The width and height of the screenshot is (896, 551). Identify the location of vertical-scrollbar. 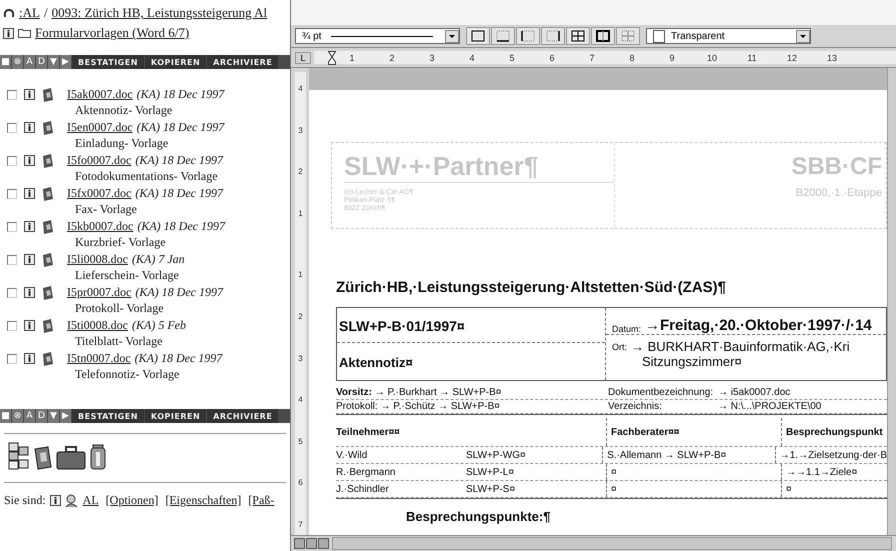
(891, 301).